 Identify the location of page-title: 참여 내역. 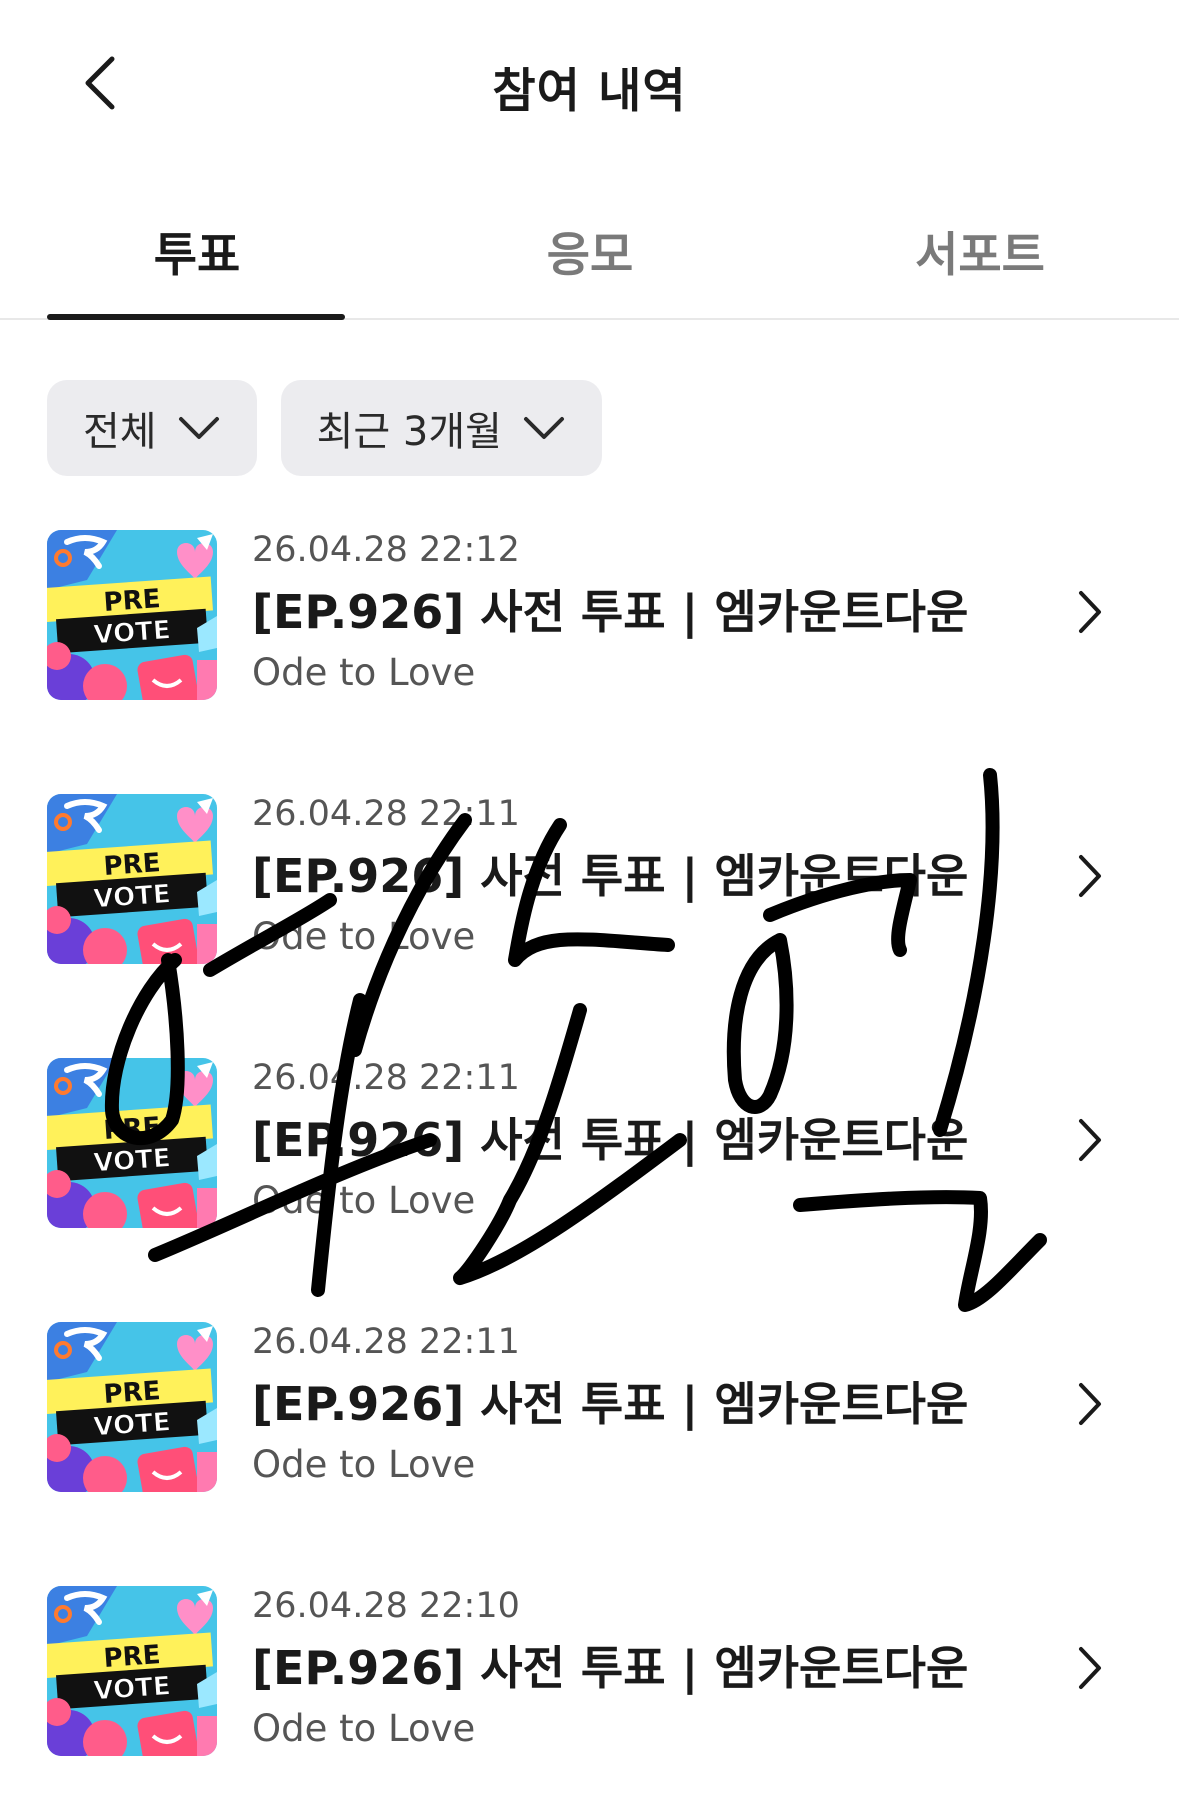
(589, 91).